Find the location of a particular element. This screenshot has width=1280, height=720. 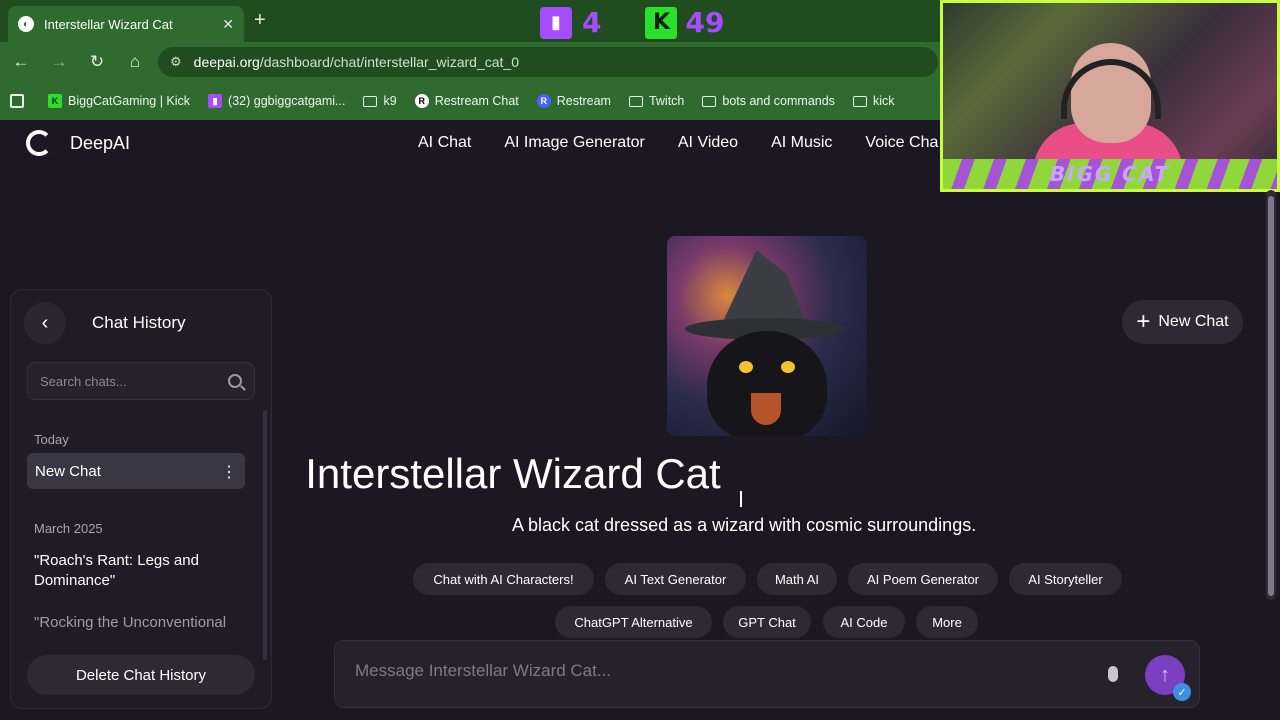

check-badge-icon: ✓ is located at coordinates (1182, 692).